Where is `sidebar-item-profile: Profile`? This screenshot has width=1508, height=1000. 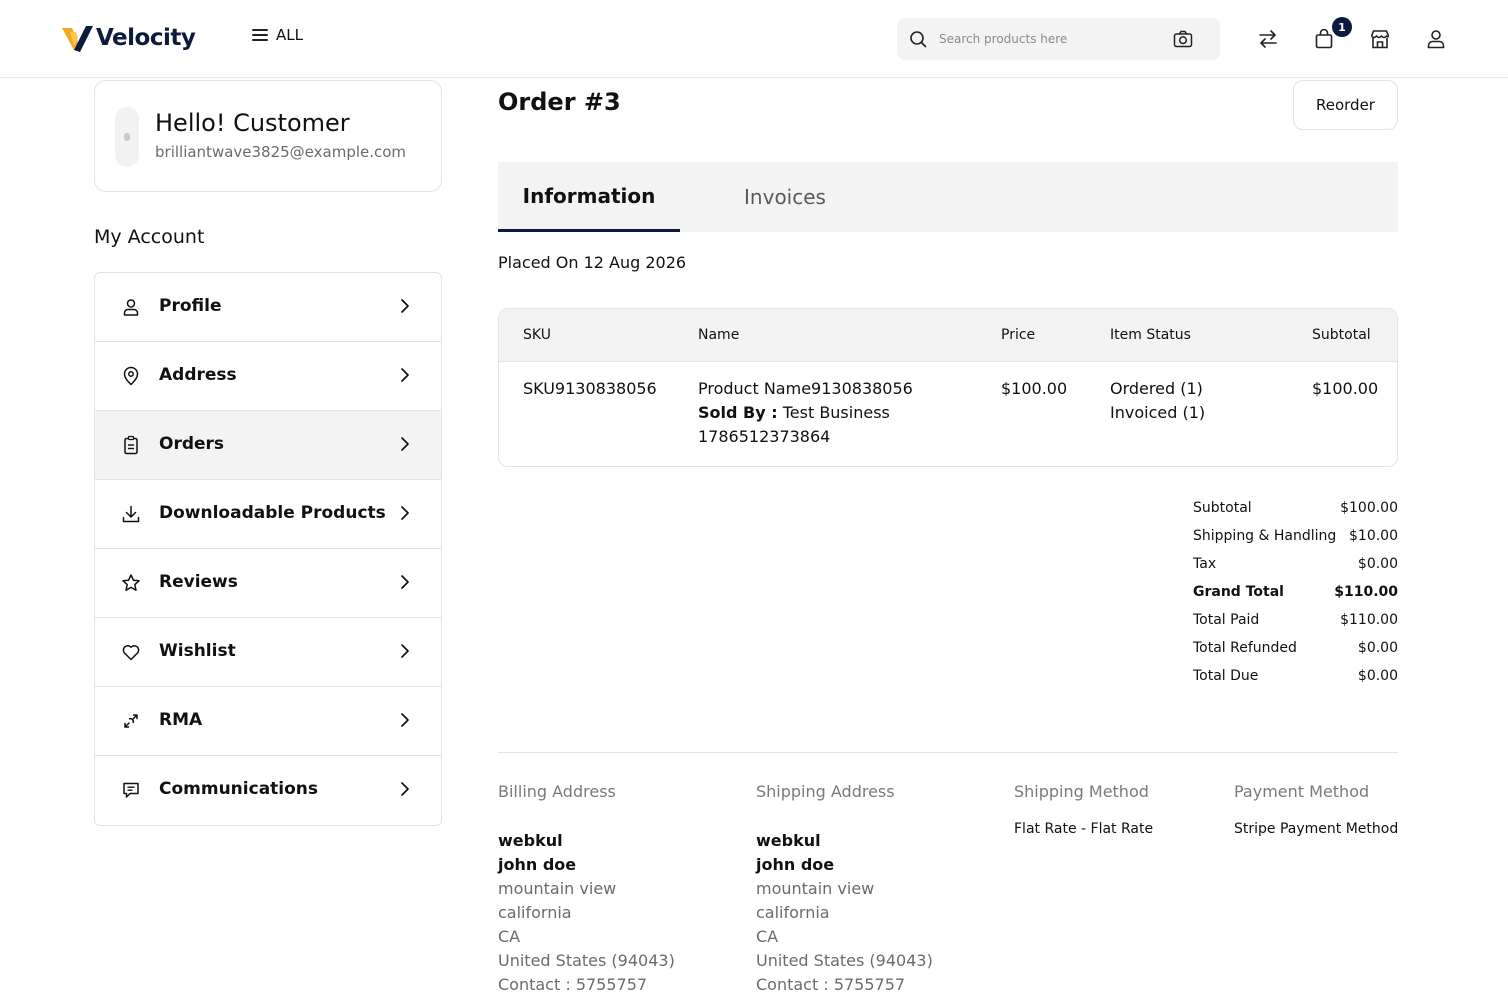
sidebar-item-profile: Profile is located at coordinates (268, 307).